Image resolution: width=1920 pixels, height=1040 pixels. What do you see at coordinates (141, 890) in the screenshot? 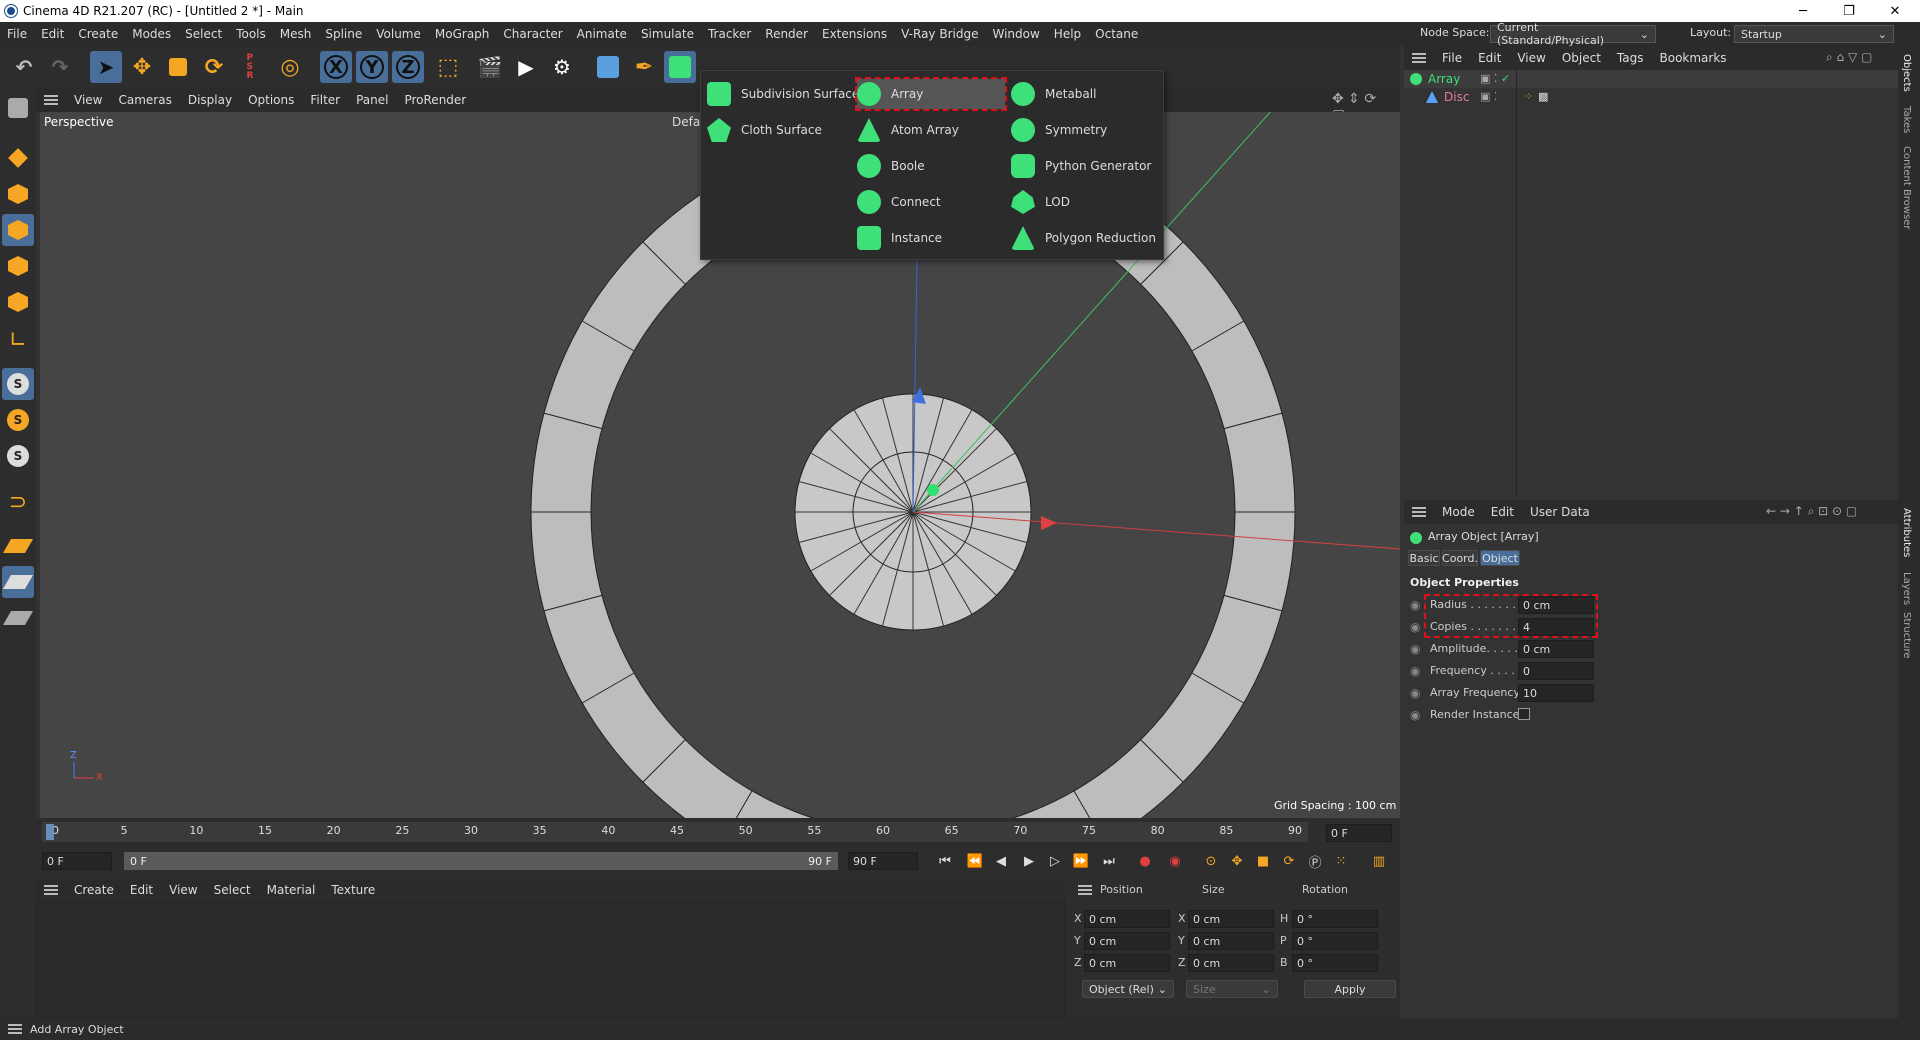
I see `material-menu-edit: Edit` at bounding box center [141, 890].